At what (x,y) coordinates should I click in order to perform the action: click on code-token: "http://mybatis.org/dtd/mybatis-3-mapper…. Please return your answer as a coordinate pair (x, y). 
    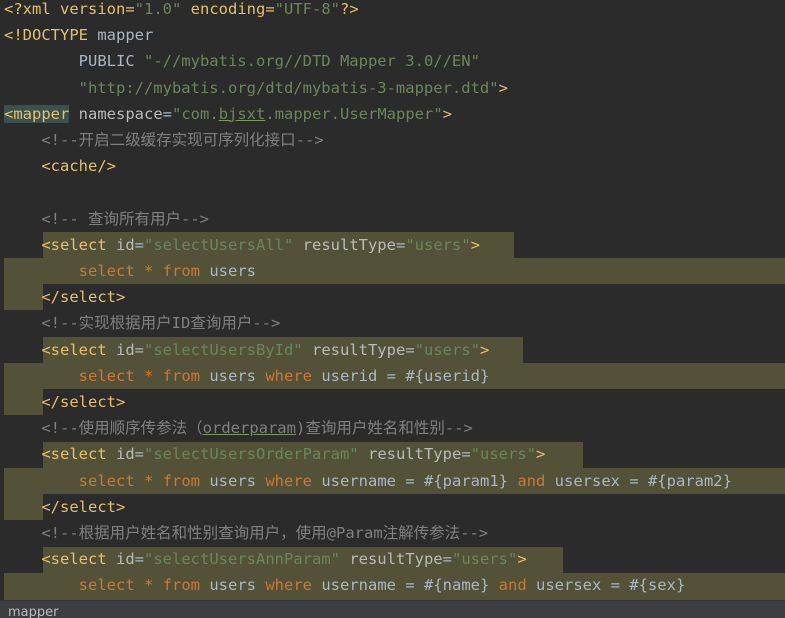
    Looking at the image, I should click on (288, 87).